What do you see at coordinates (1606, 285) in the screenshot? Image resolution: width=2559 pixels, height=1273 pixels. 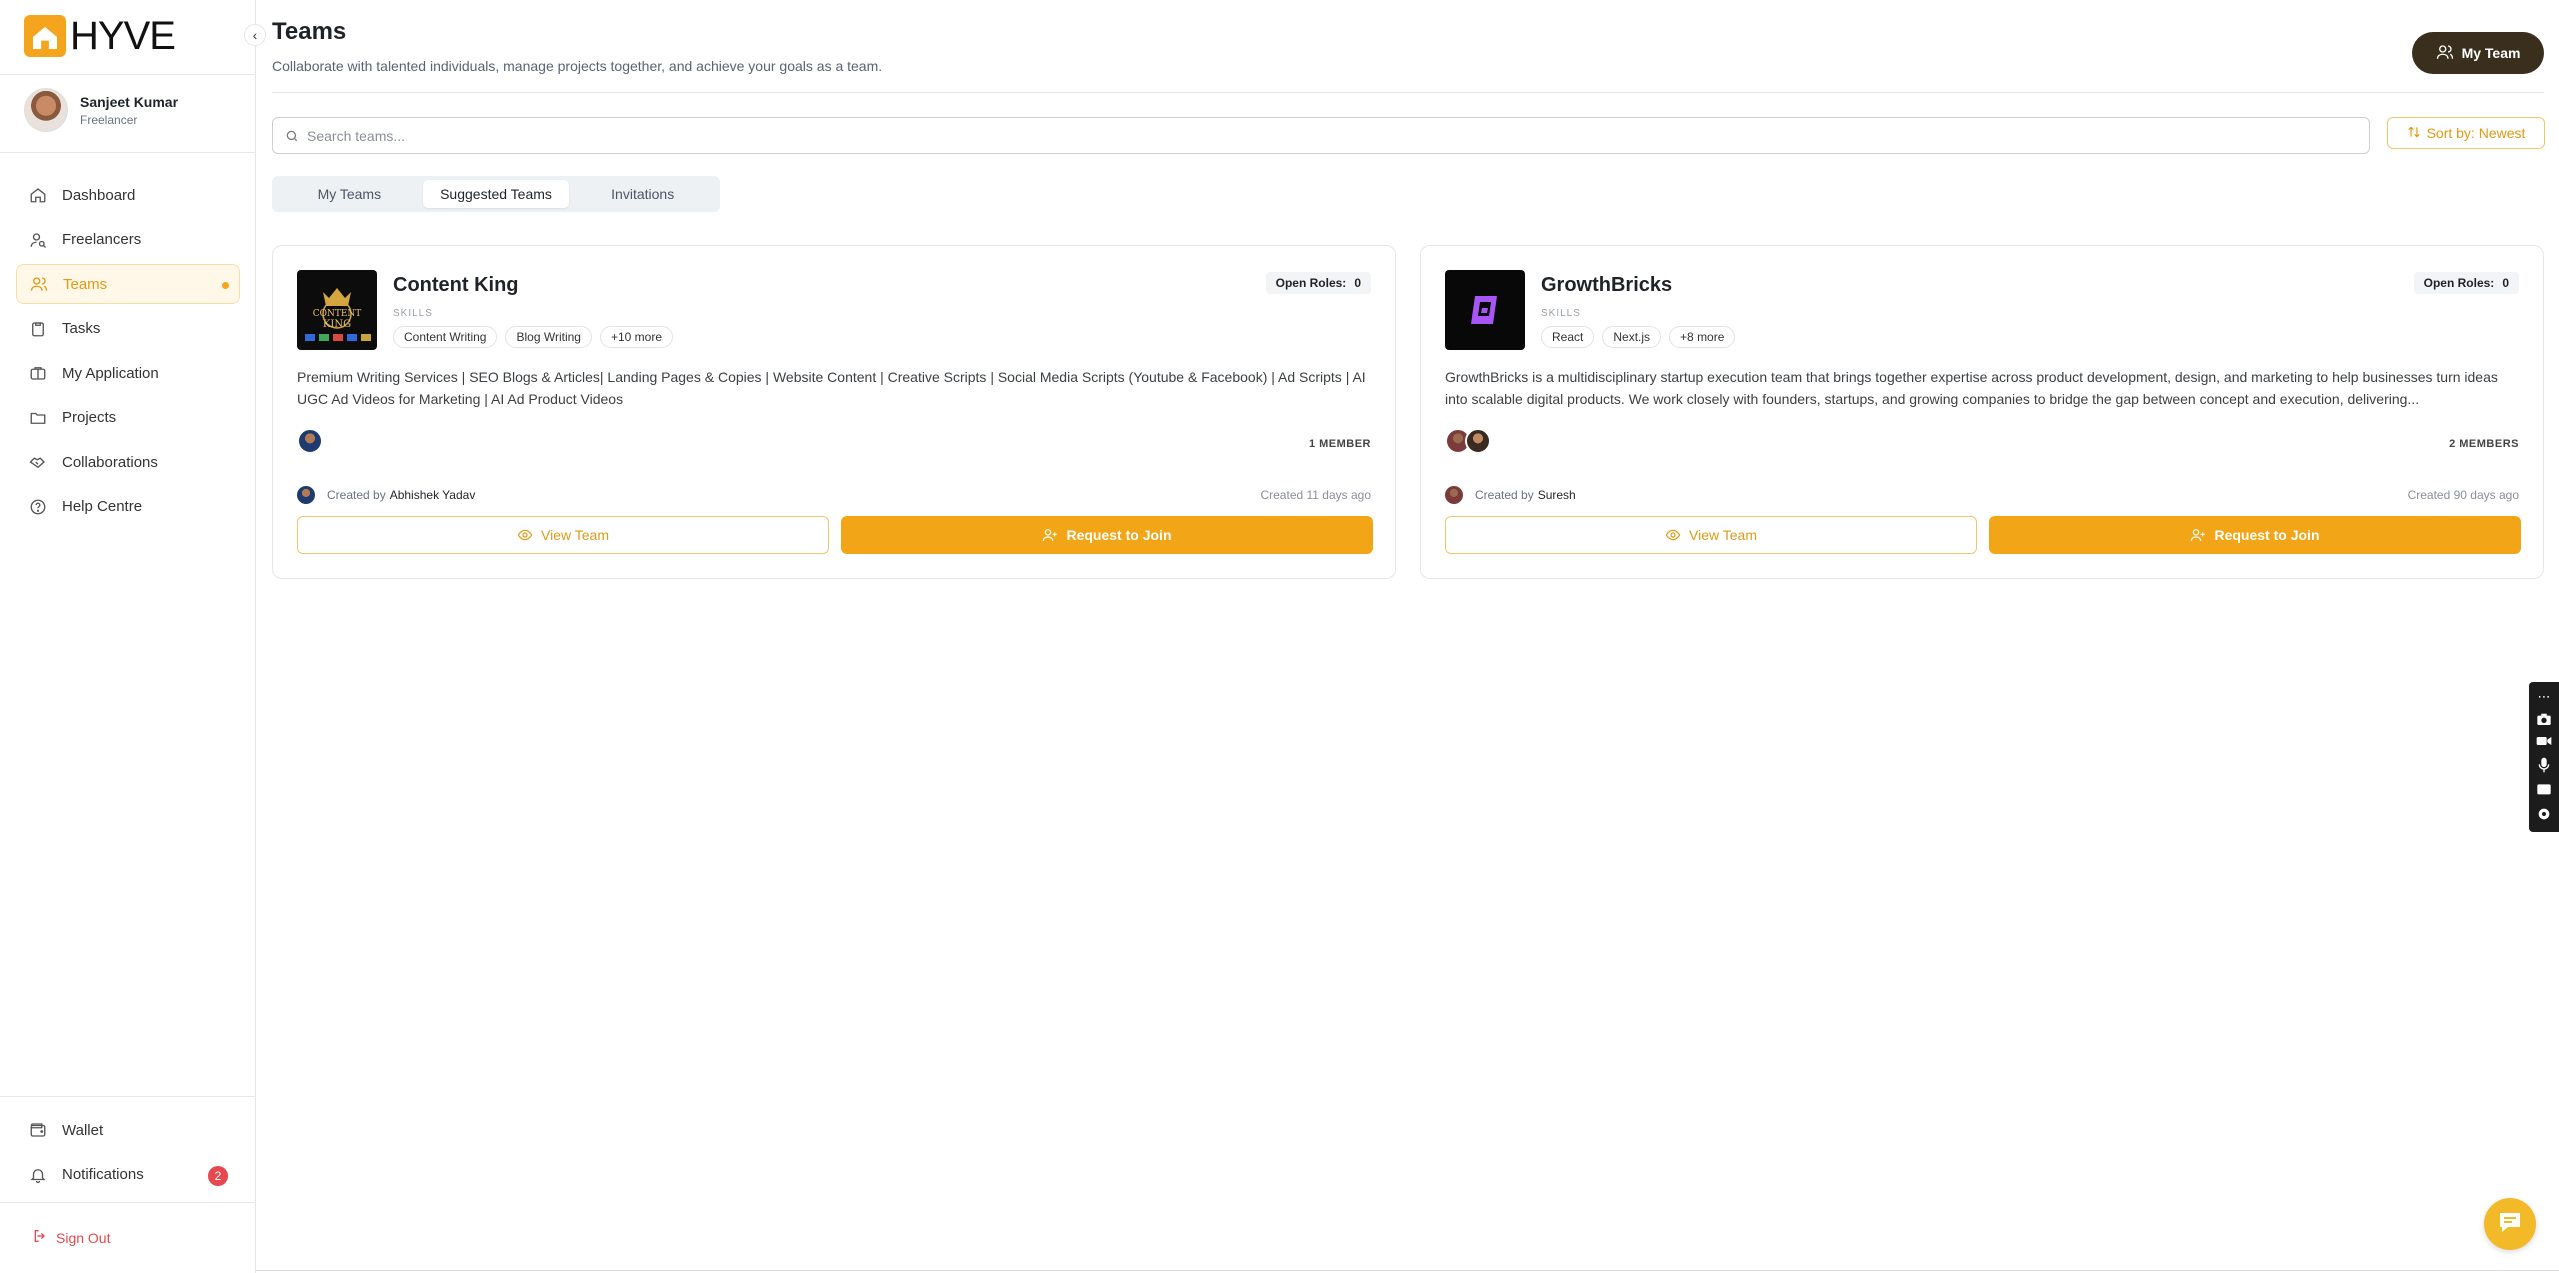 I see `team-name: GrowthBricks` at bounding box center [1606, 285].